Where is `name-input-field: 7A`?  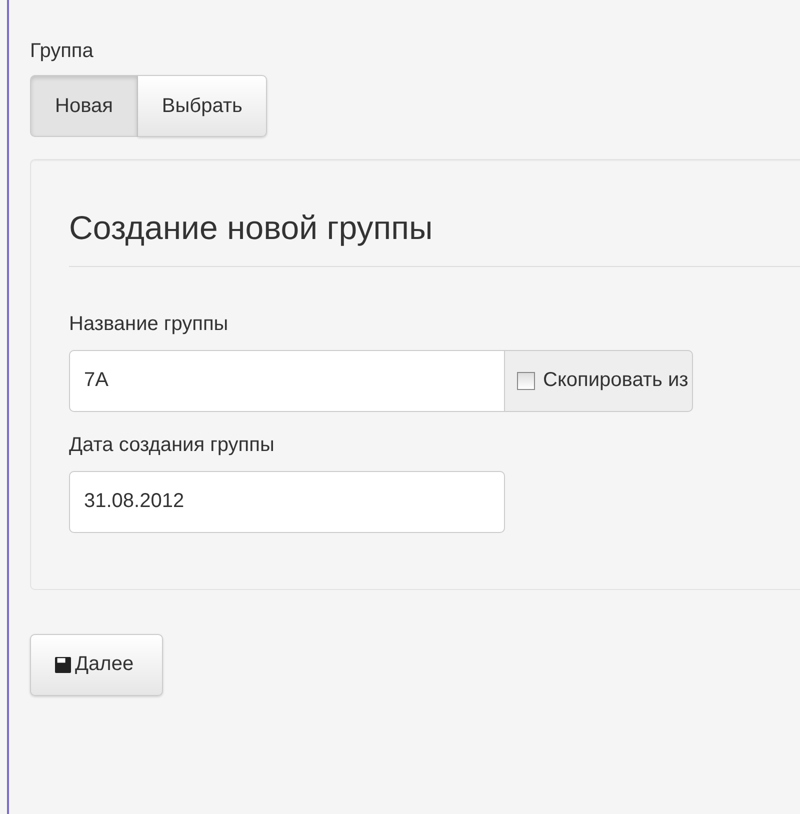 name-input-field: 7A is located at coordinates (287, 381).